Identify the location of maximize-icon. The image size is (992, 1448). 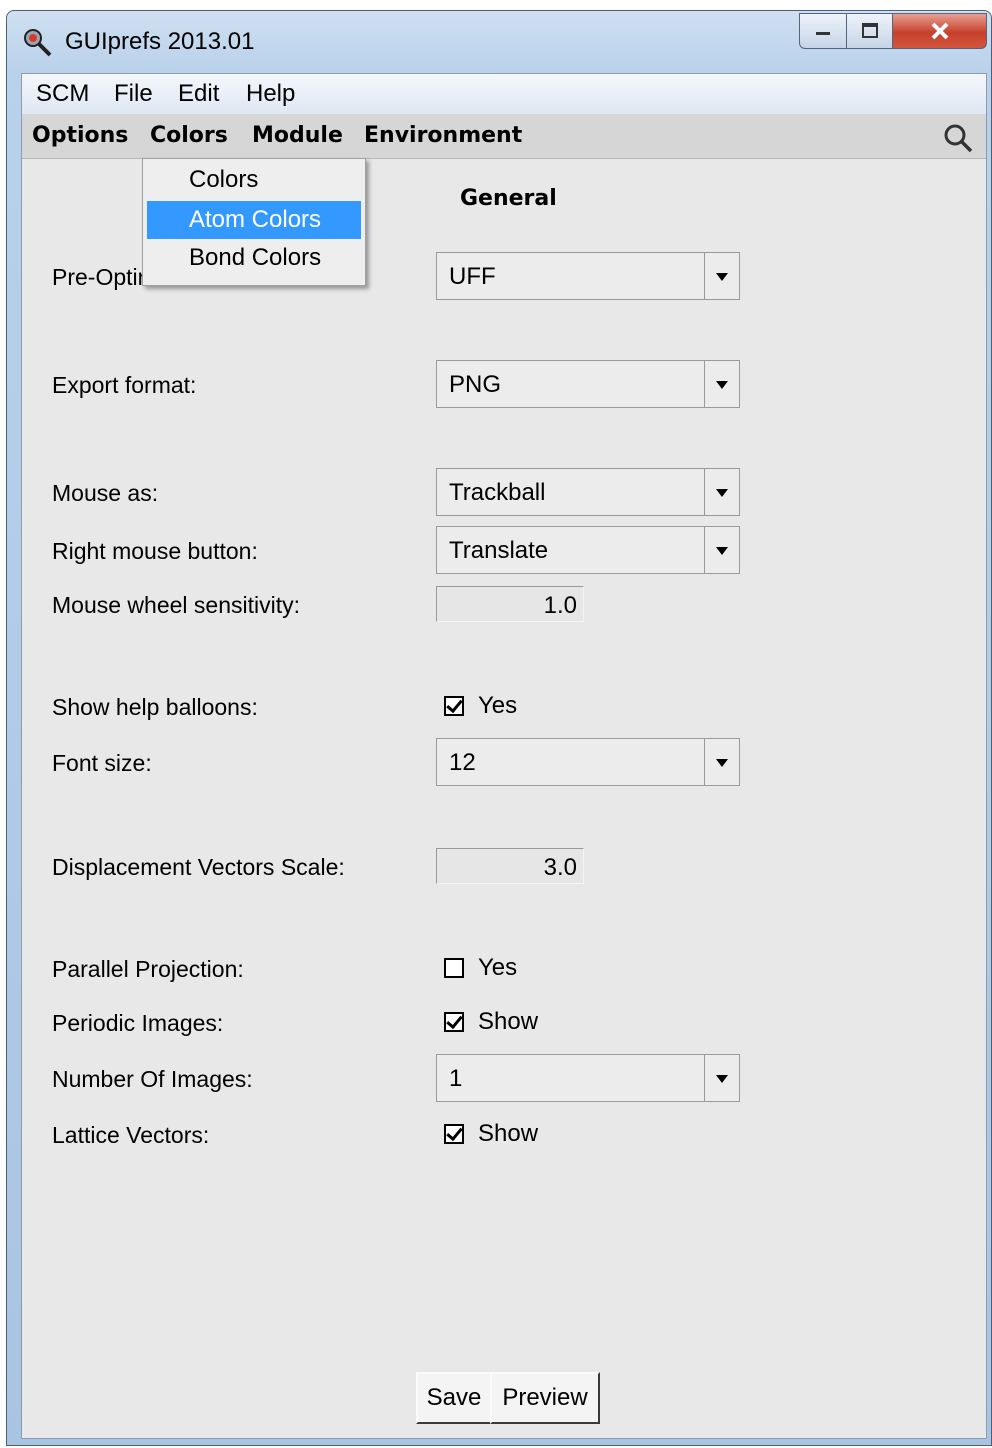
(869, 30).